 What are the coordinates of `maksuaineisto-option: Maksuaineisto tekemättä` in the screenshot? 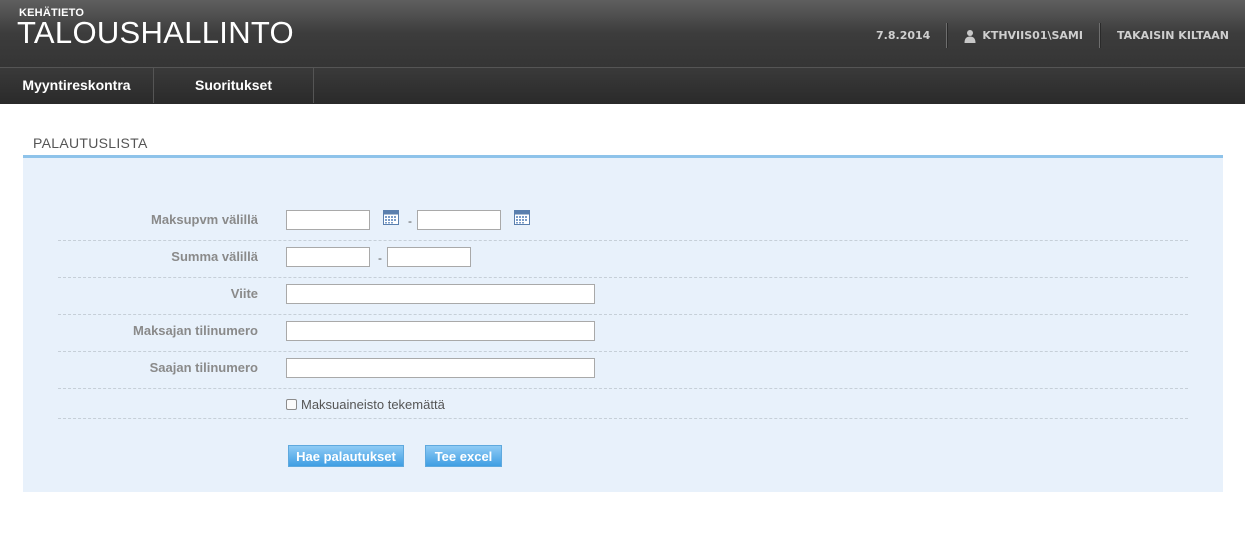 It's located at (365, 404).